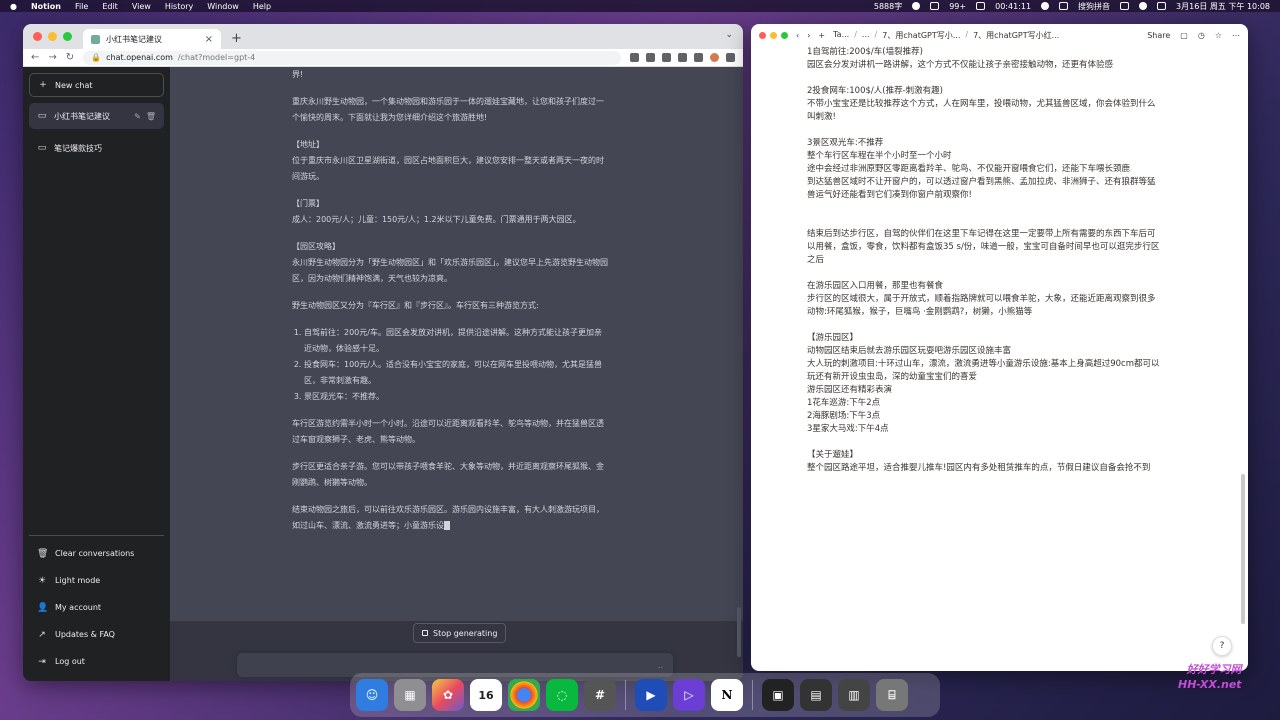 The height and width of the screenshot is (720, 1280). I want to click on chat-scrollbar, so click(739, 632).